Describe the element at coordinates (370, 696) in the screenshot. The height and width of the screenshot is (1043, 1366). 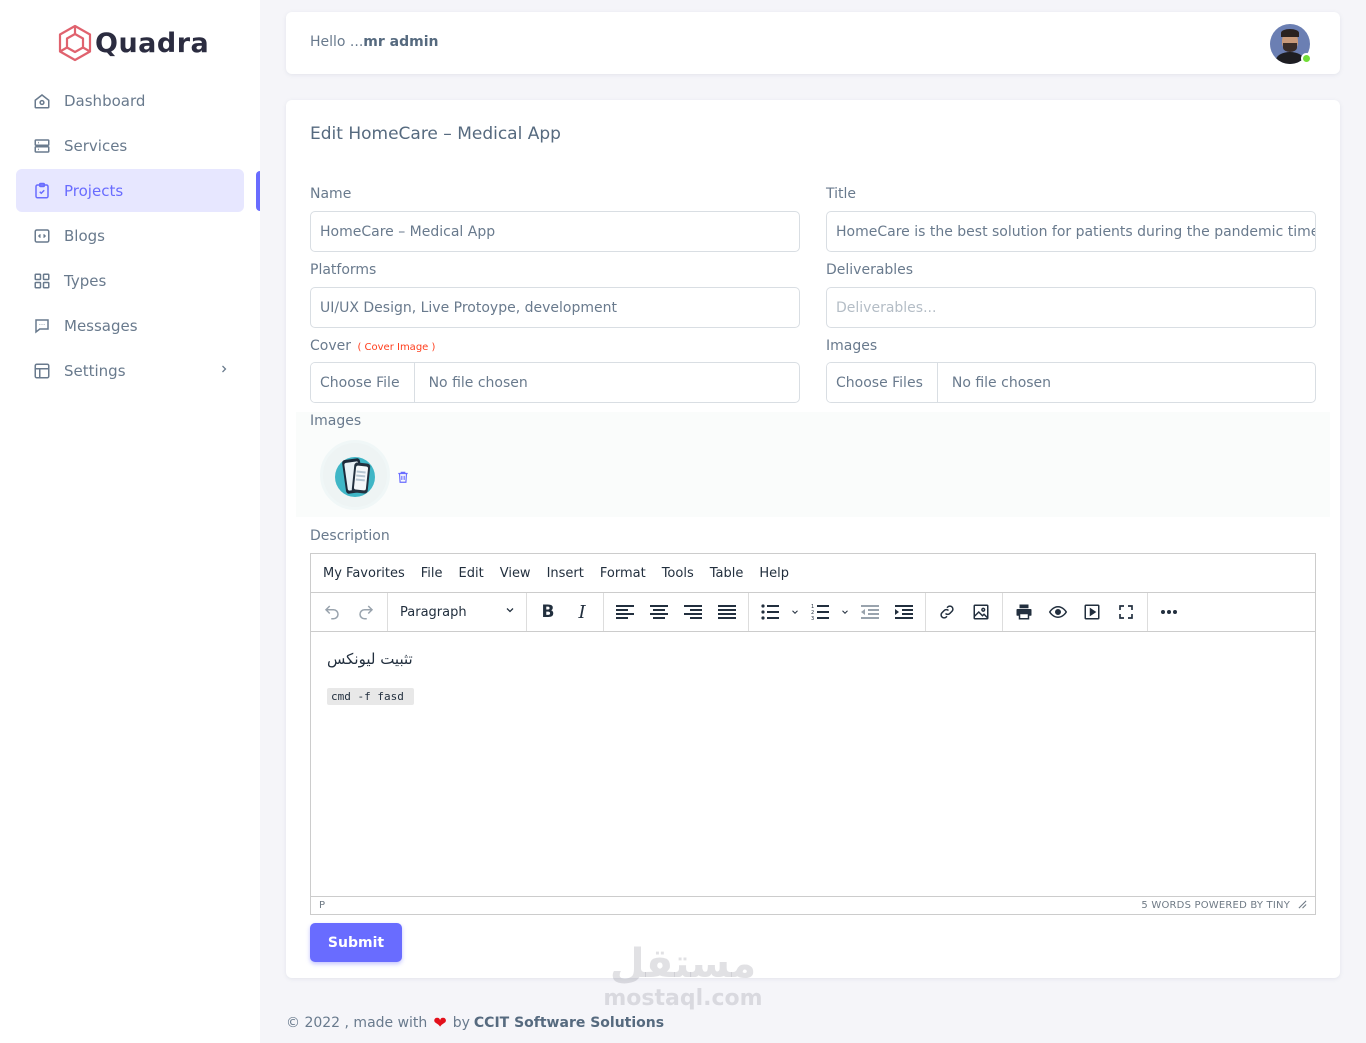
I see `editor-code-snippet: cmd -f fasd` at that location.